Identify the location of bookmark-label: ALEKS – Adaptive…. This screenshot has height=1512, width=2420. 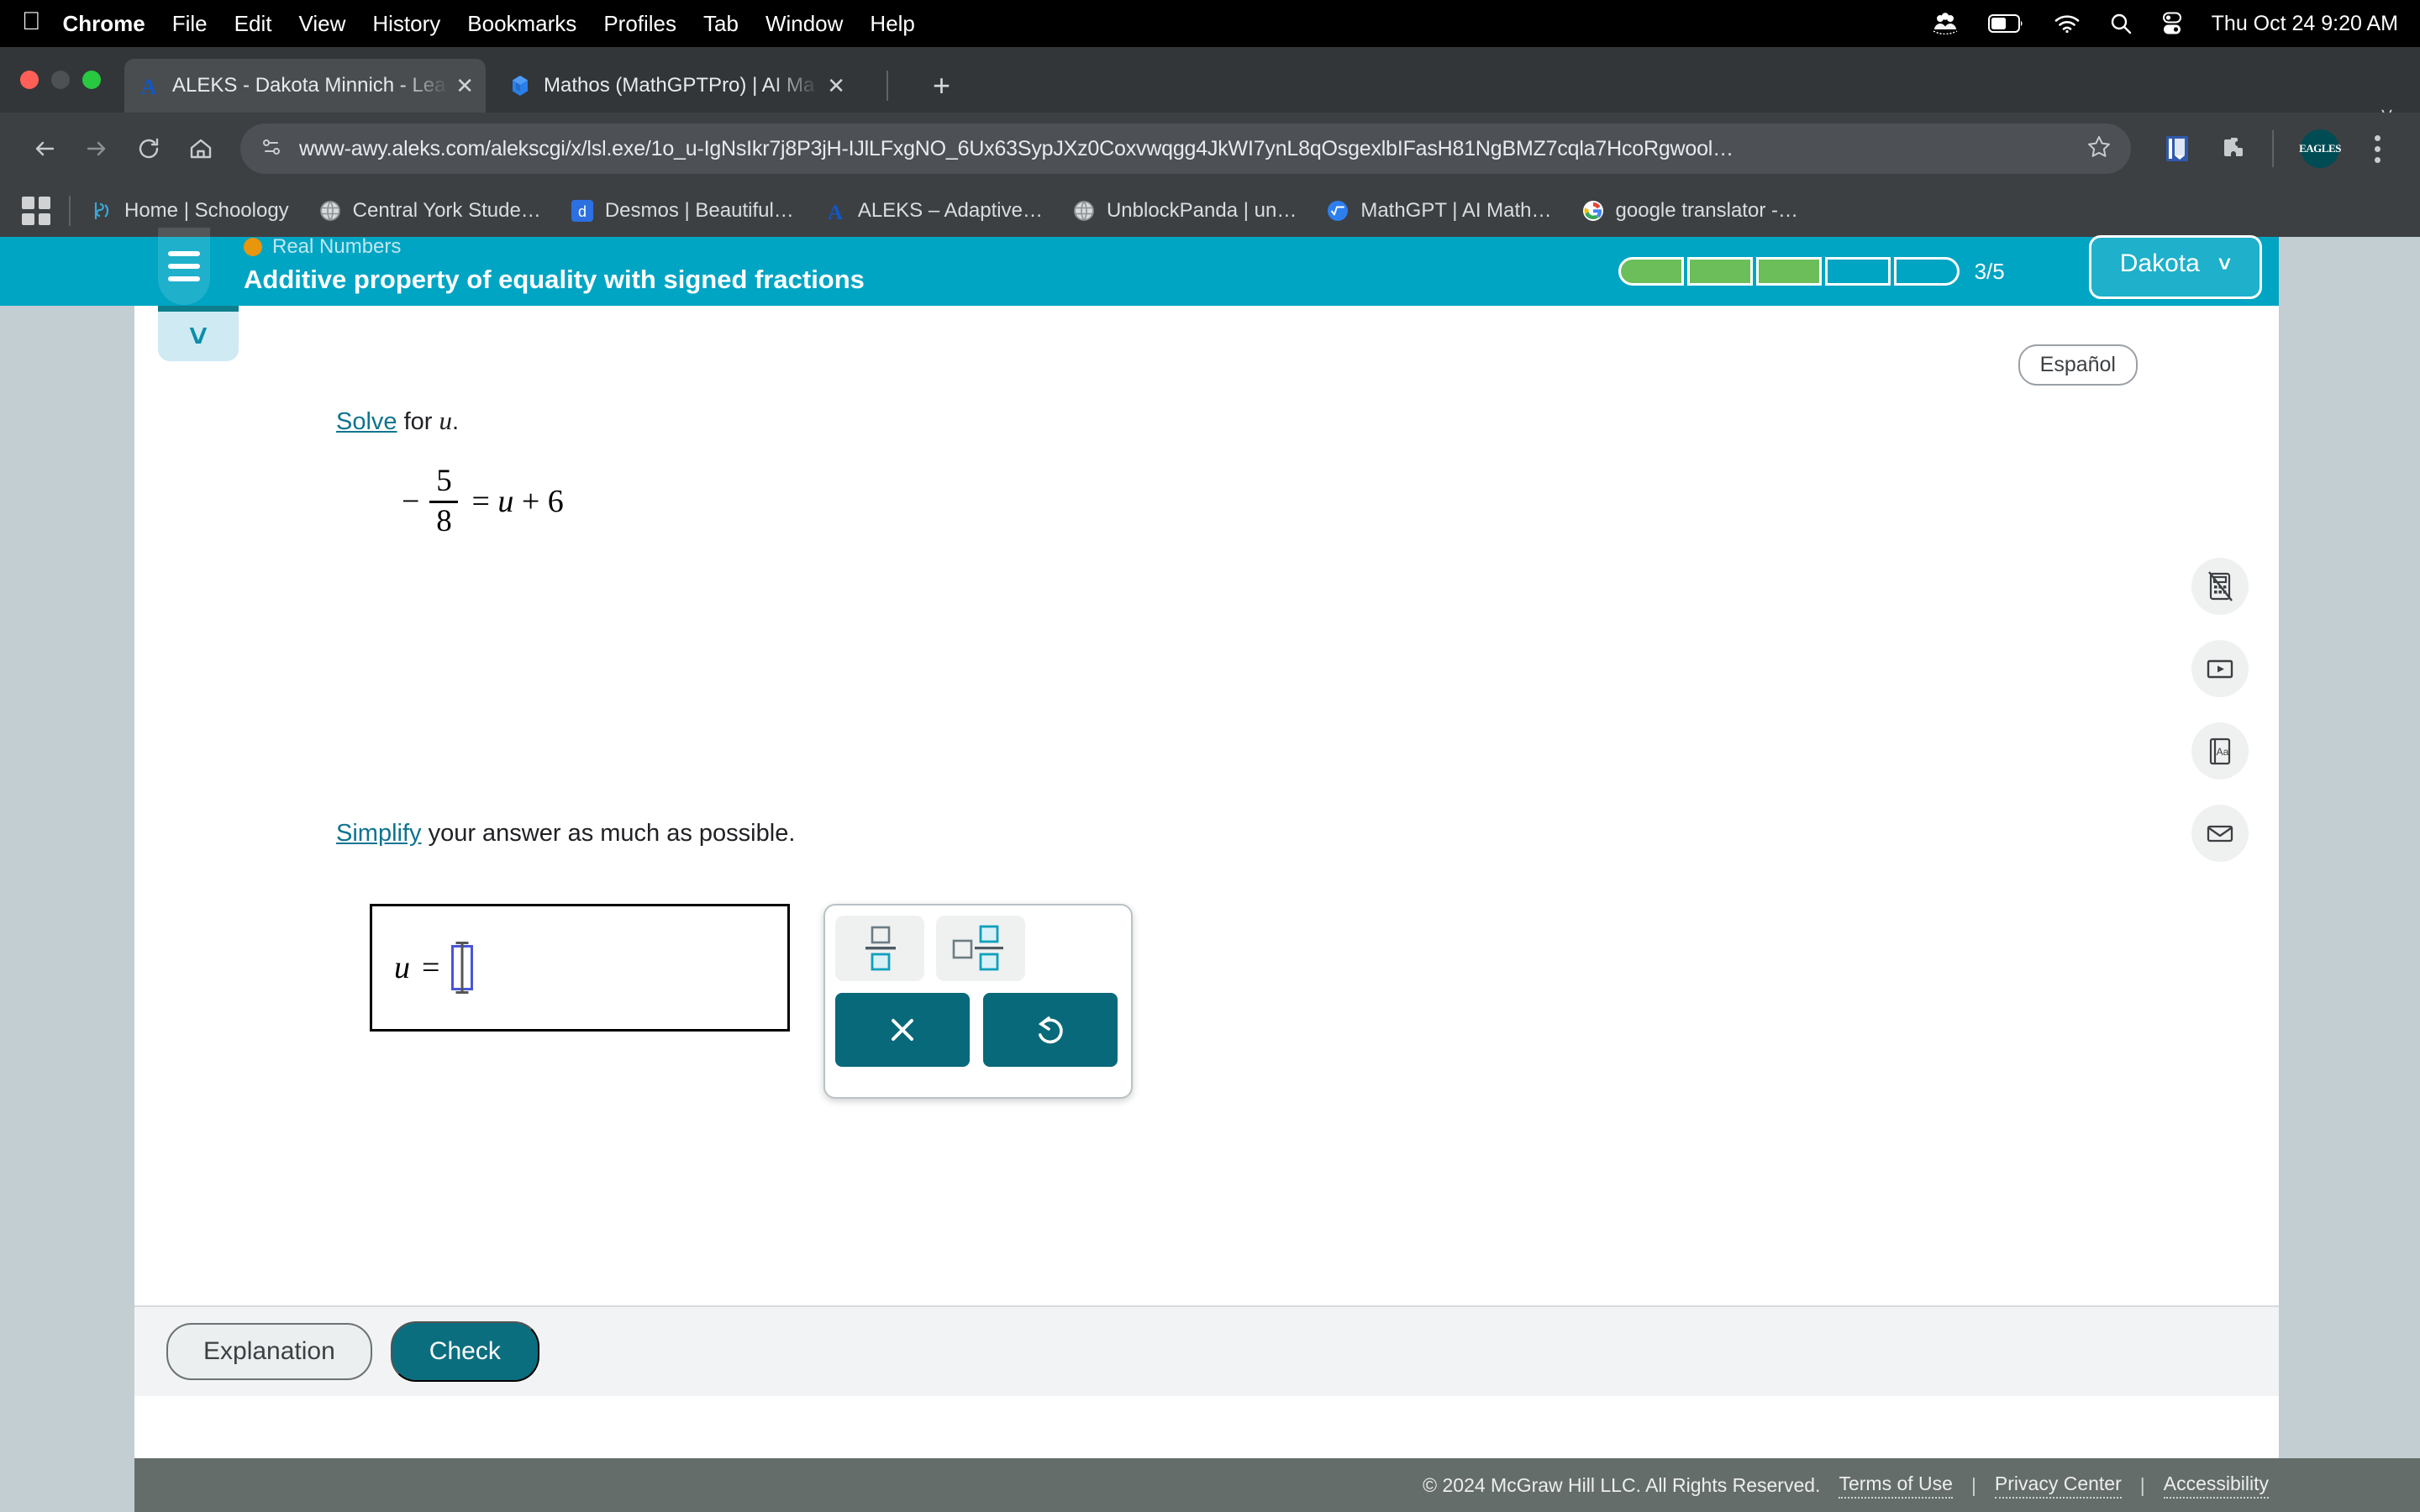
(950, 210).